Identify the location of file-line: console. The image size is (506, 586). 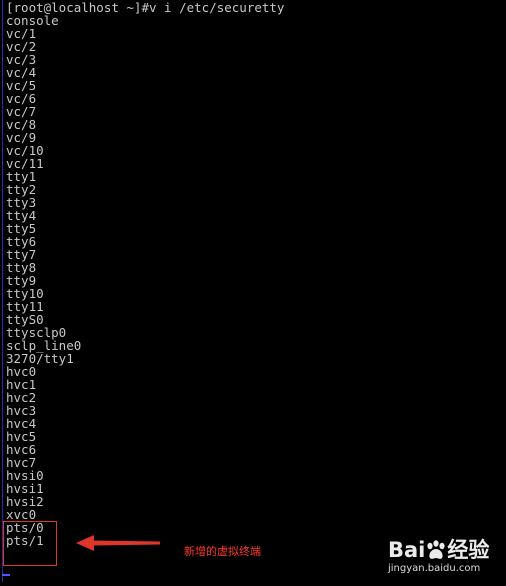
(32, 20).